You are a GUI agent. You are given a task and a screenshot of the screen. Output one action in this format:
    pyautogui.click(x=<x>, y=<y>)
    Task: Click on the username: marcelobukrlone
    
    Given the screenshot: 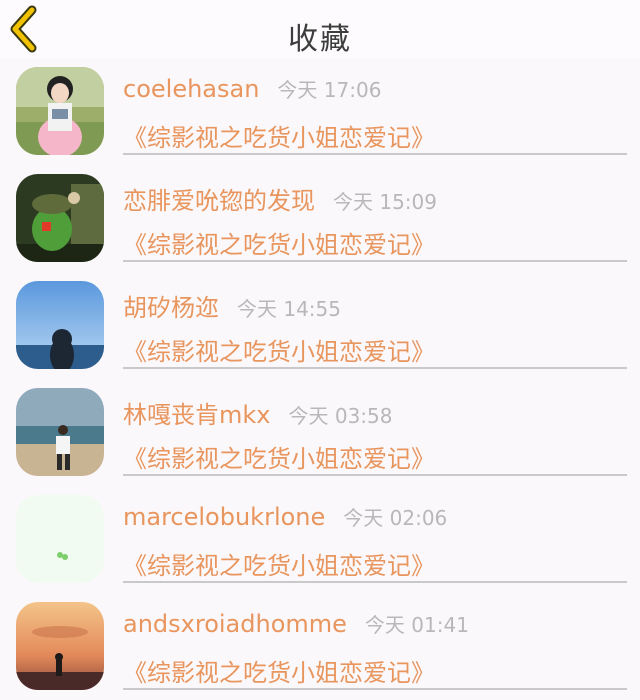 What is the action you would take?
    pyautogui.click(x=224, y=517)
    